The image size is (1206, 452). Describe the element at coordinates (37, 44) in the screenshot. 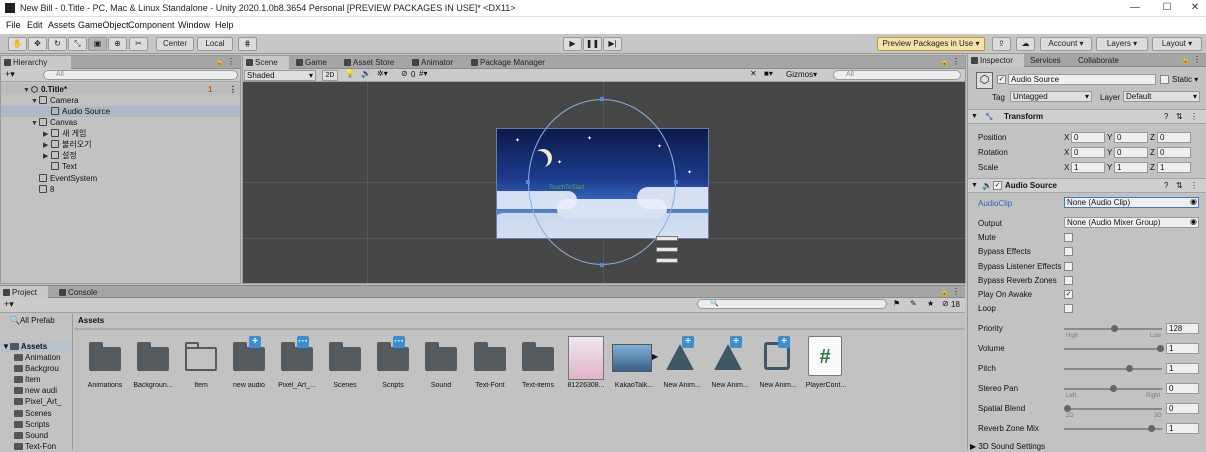

I see `move-tool-icon: ✥` at that location.